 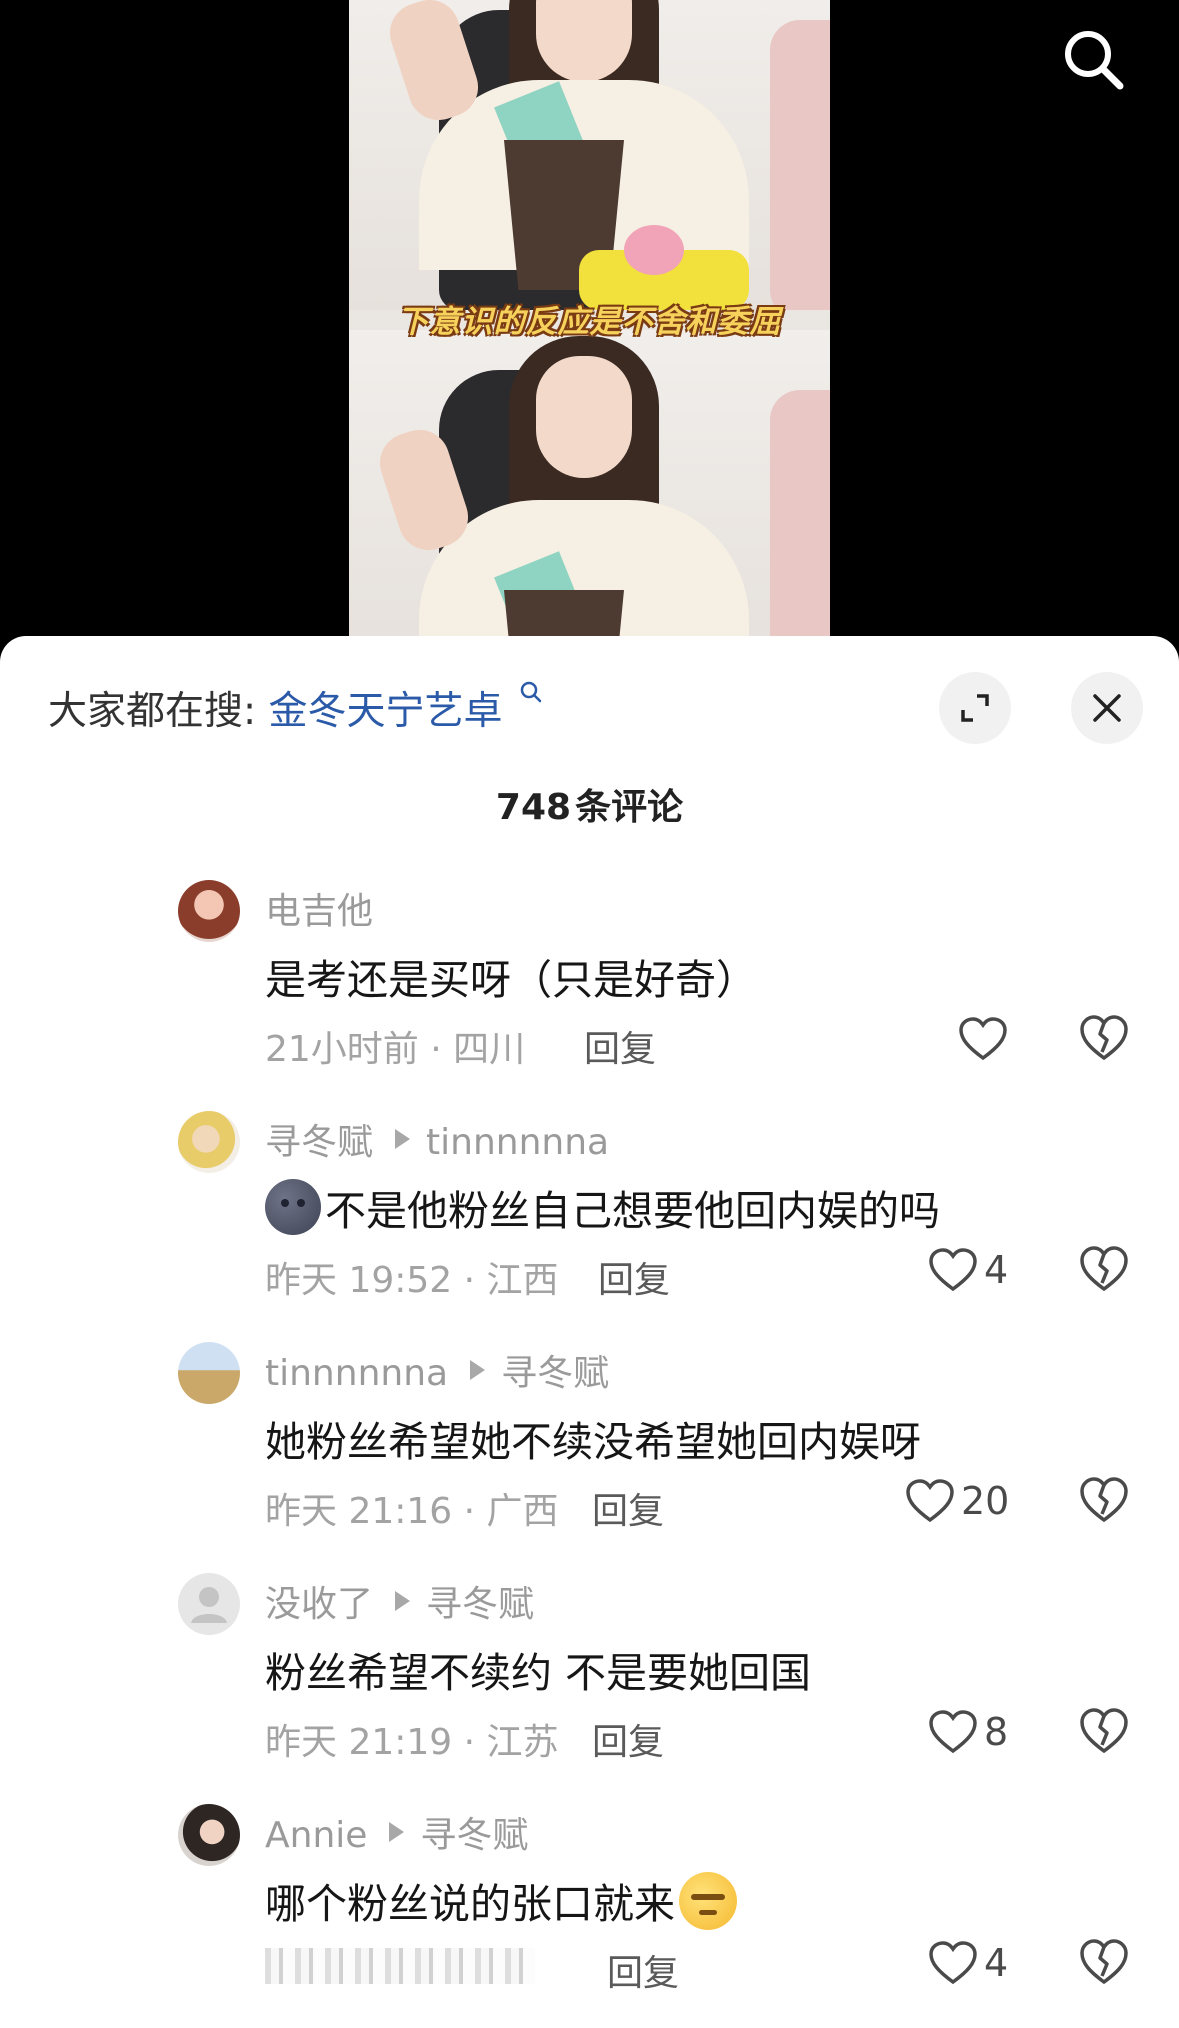 What do you see at coordinates (412, 1511) in the screenshot?
I see `comment-meta: 昨天 21:16 · 广西` at bounding box center [412, 1511].